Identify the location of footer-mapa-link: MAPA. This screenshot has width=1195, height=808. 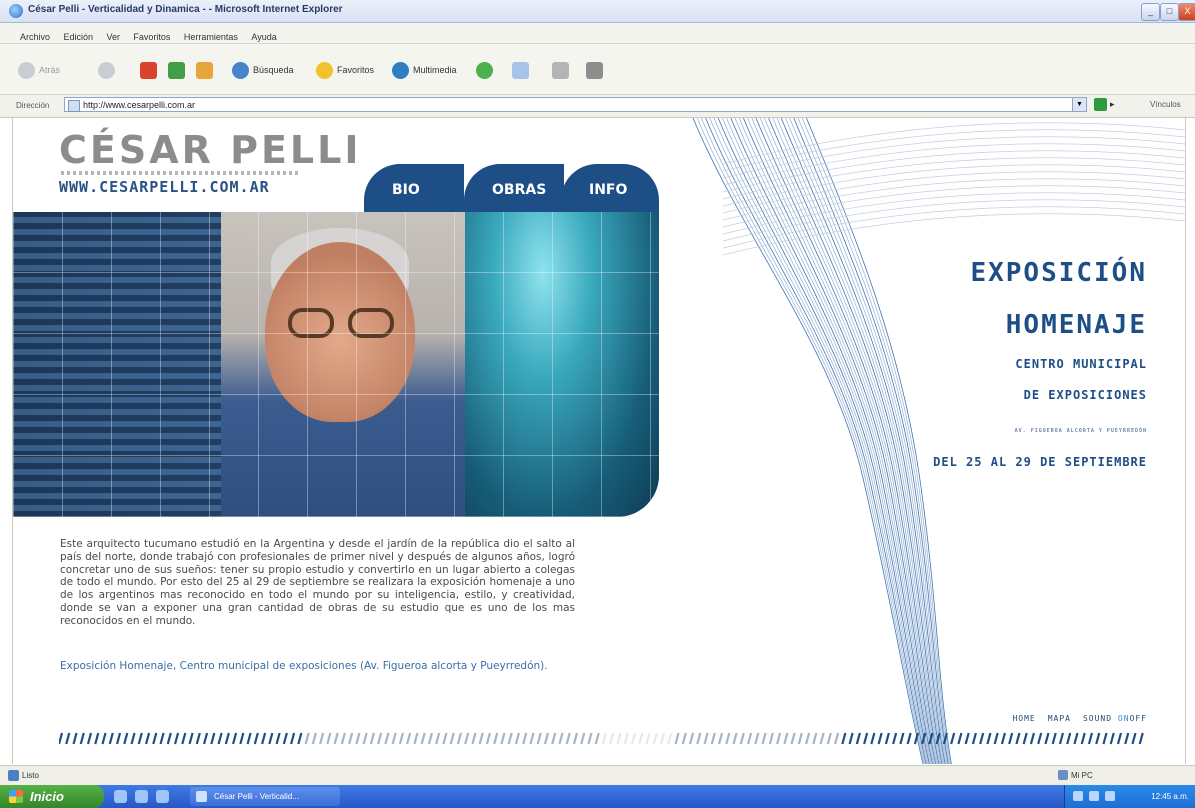
(1059, 718).